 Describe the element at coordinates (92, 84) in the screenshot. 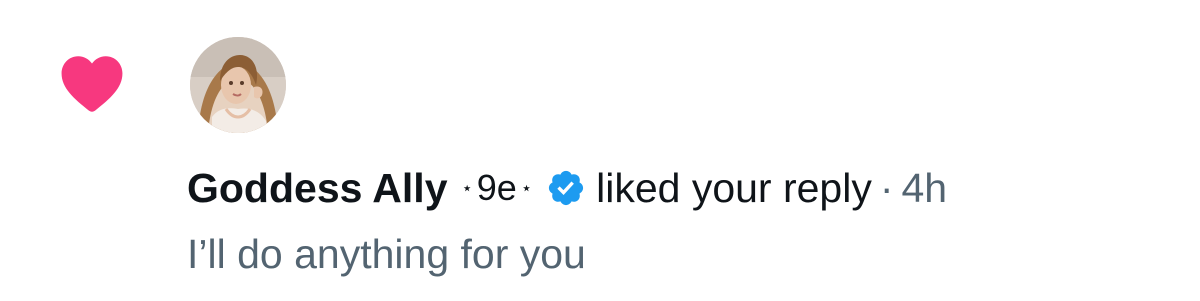

I see `heart-icon` at that location.